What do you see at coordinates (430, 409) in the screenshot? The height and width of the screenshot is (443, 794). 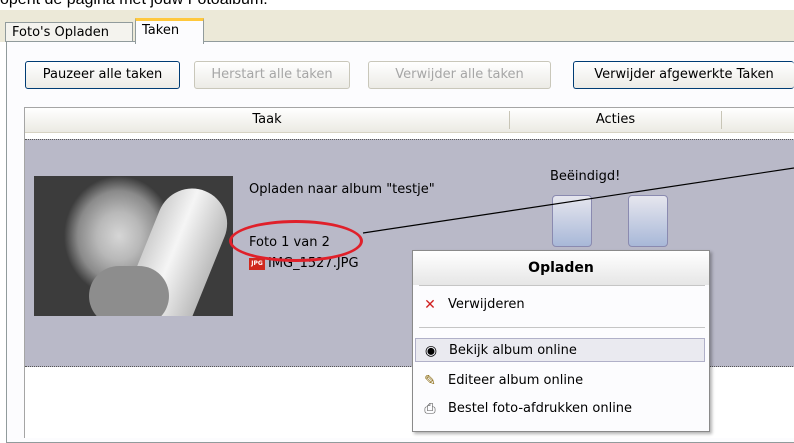 I see `printer-icon: ⎙` at bounding box center [430, 409].